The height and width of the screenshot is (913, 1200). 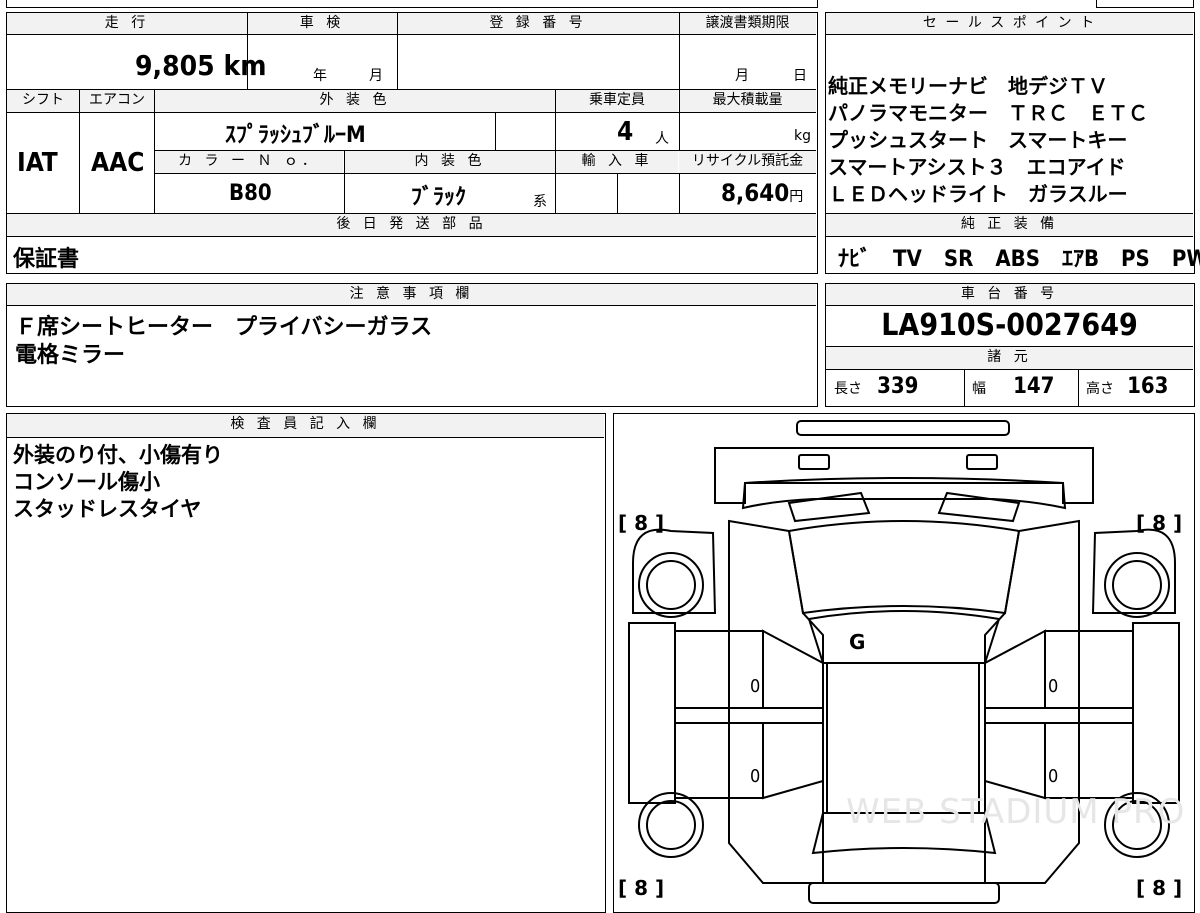 I want to click on roof, so click(x=903, y=636).